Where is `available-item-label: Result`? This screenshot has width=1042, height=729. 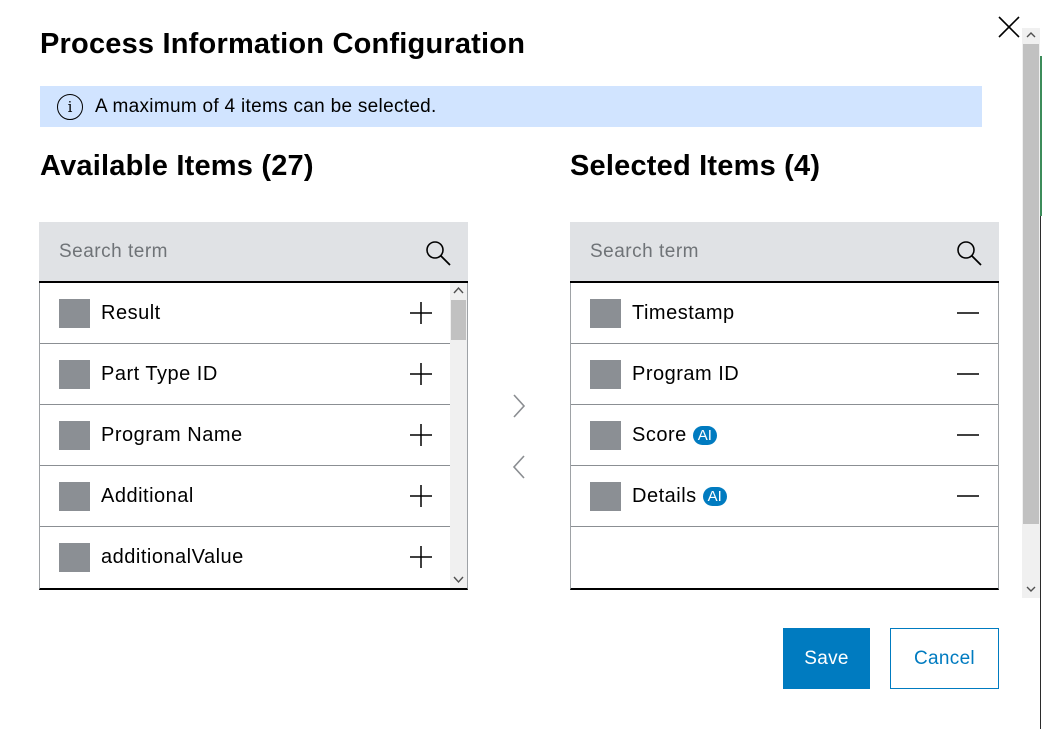
available-item-label: Result is located at coordinates (131, 312).